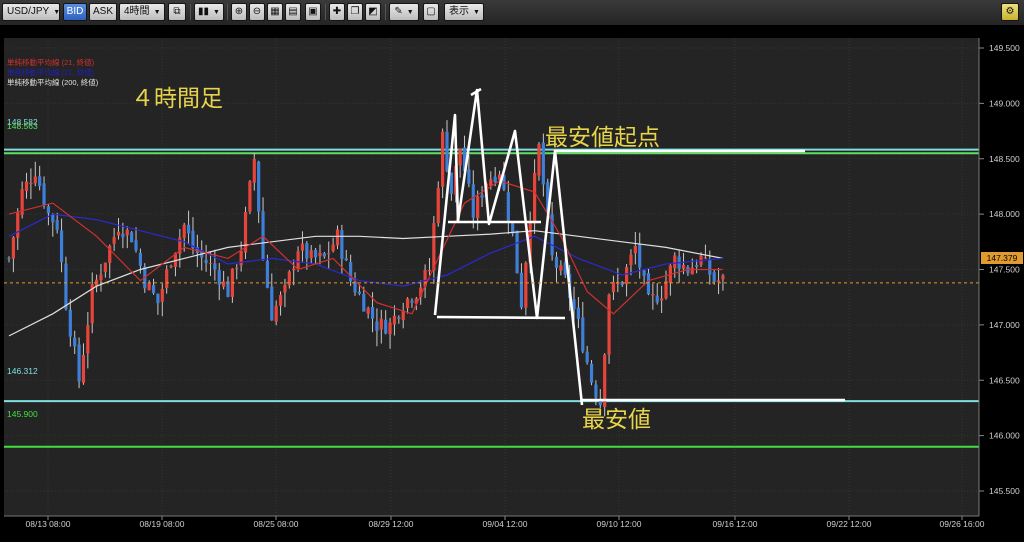 The image size is (1024, 542). What do you see at coordinates (276, 524) in the screenshot?
I see `x-tick-label: 08/25 08:00` at bounding box center [276, 524].